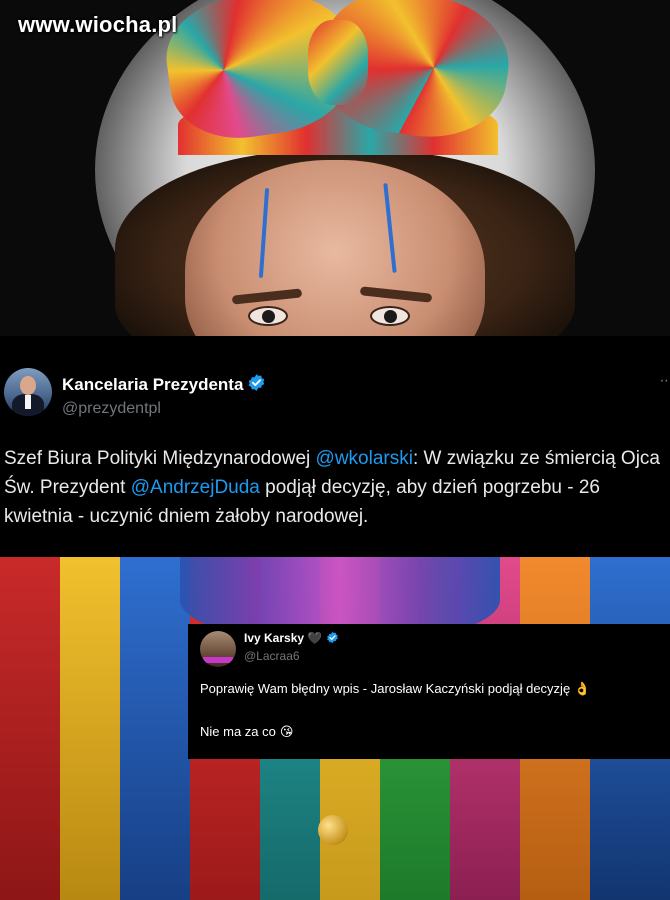 The height and width of the screenshot is (900, 670). Describe the element at coordinates (153, 384) in the screenshot. I see `account-name-label: Kancelaria Prezydenta` at that location.